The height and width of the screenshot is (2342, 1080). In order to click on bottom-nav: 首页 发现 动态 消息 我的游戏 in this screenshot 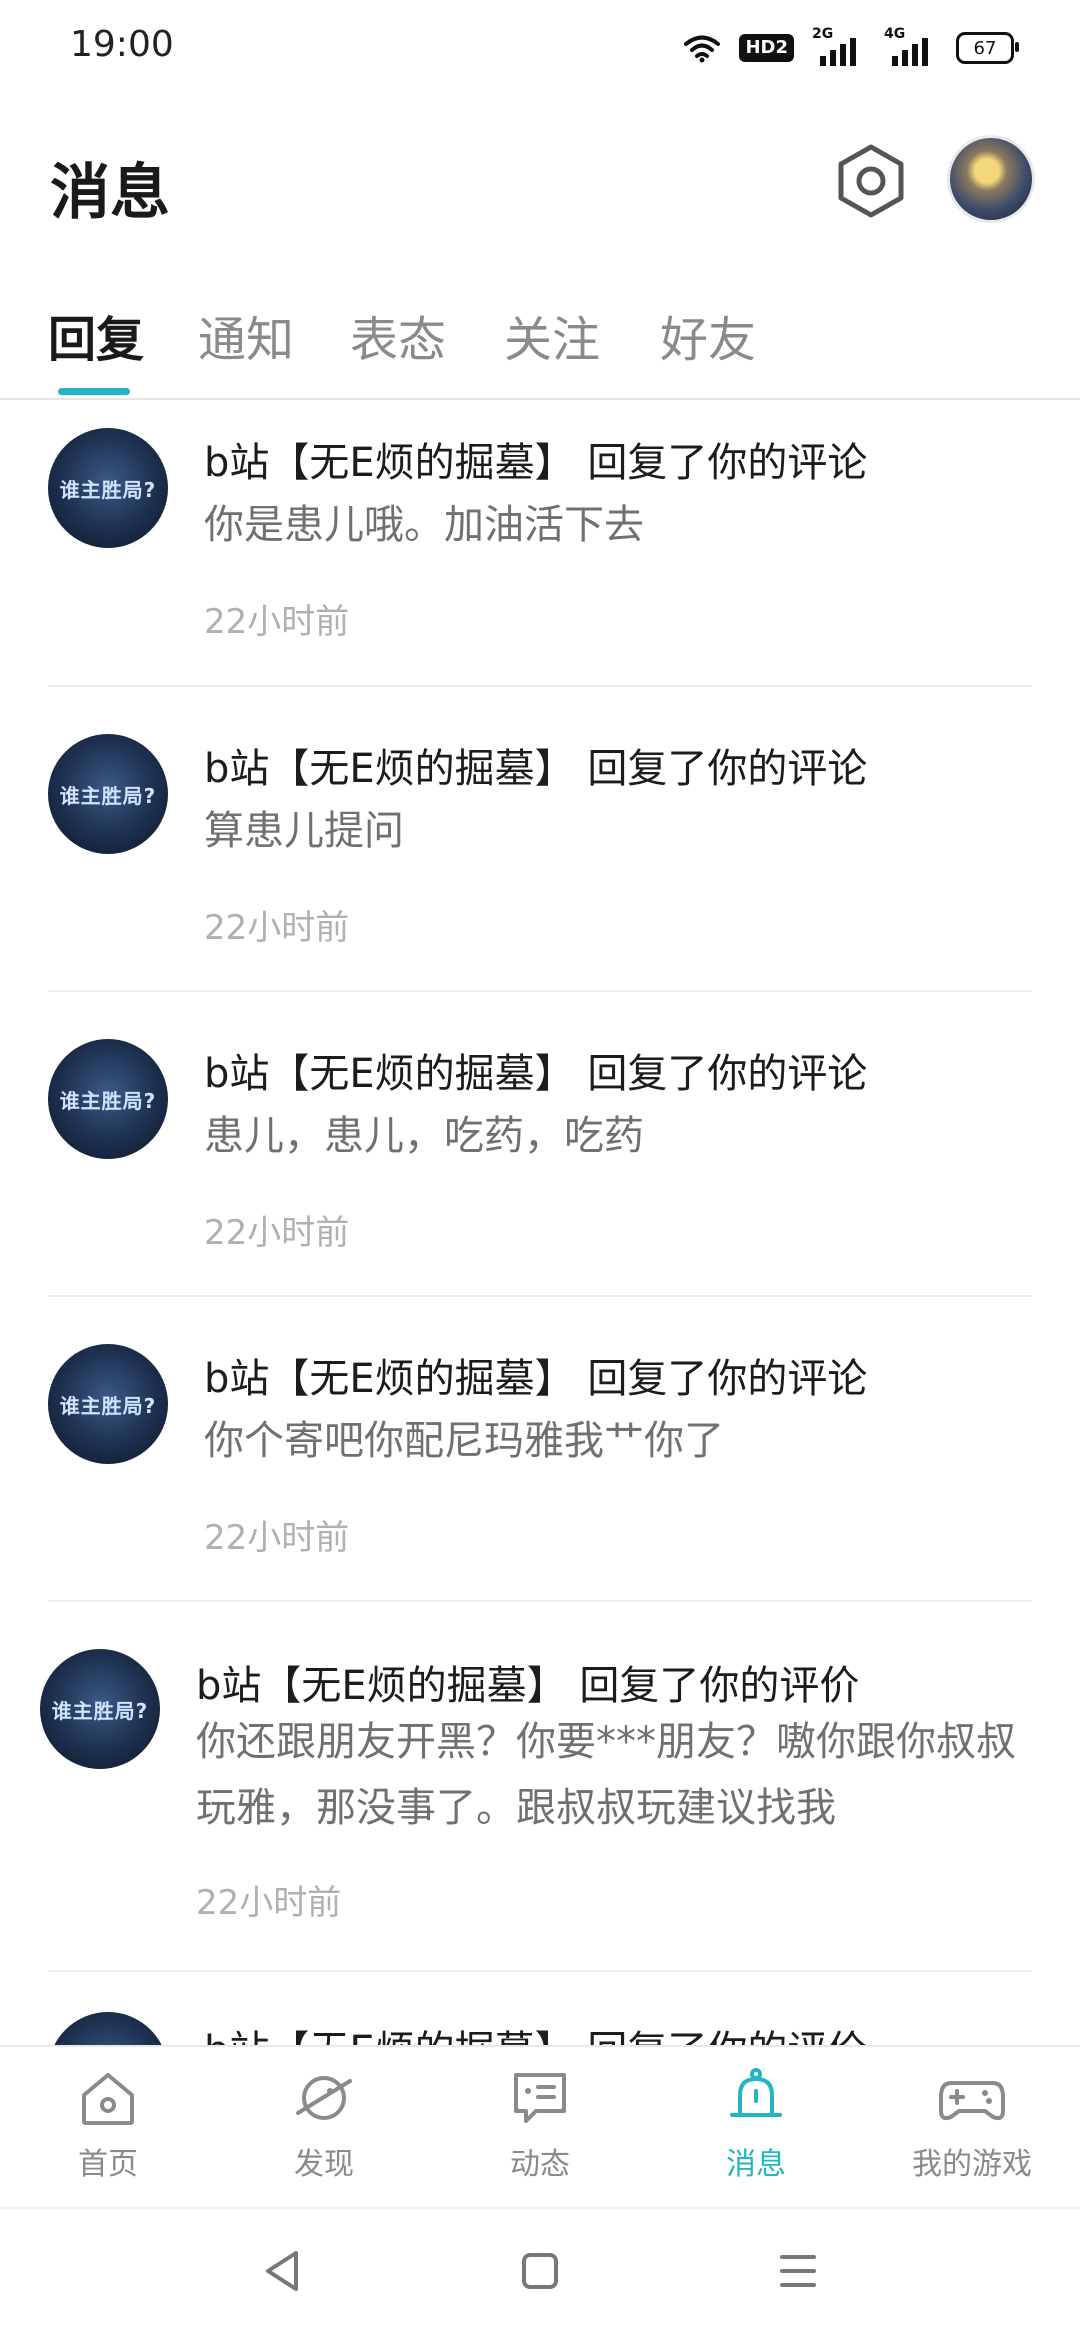, I will do `click(540, 2126)`.